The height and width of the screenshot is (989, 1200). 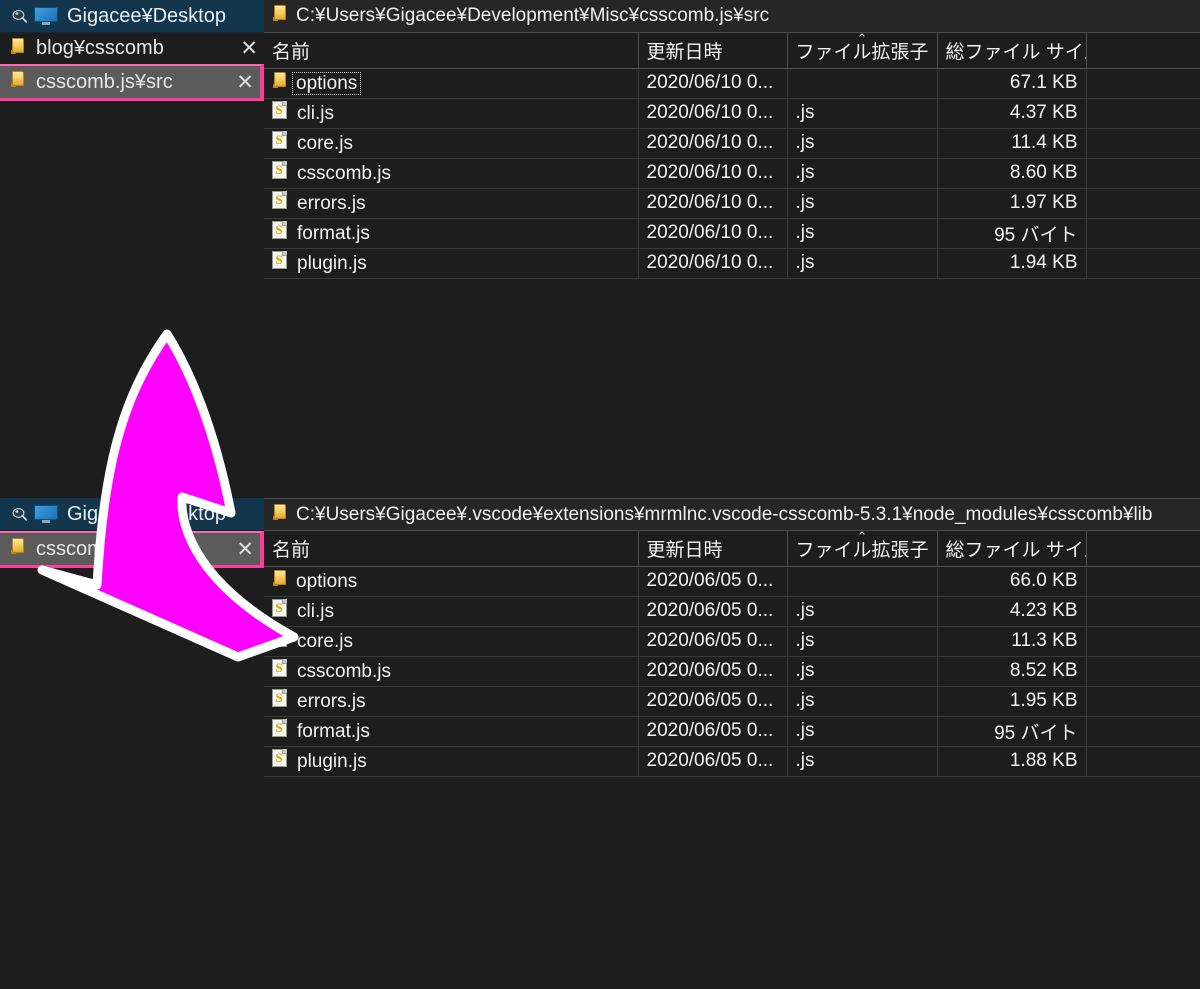 I want to click on curved-arrow-annotation, so click(x=168, y=495).